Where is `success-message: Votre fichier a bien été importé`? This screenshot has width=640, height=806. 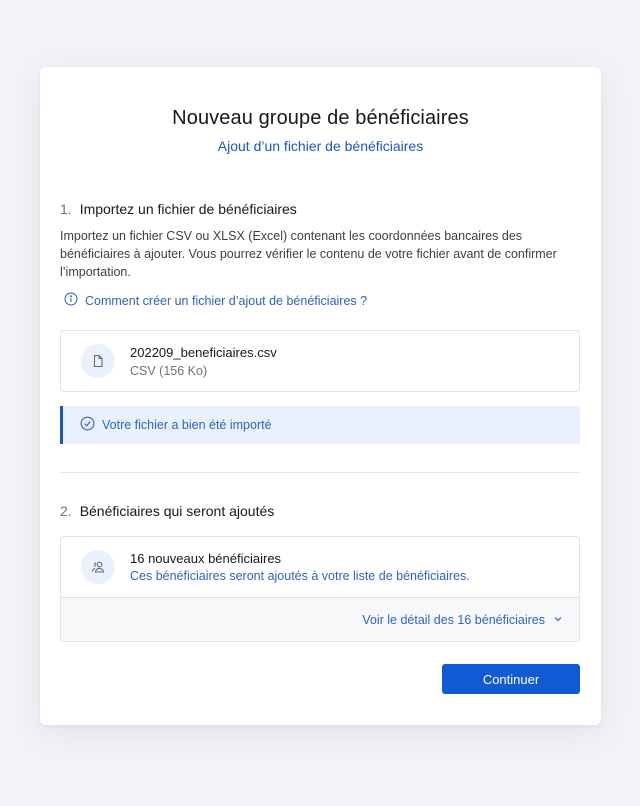 success-message: Votre fichier a bien été importé is located at coordinates (187, 425).